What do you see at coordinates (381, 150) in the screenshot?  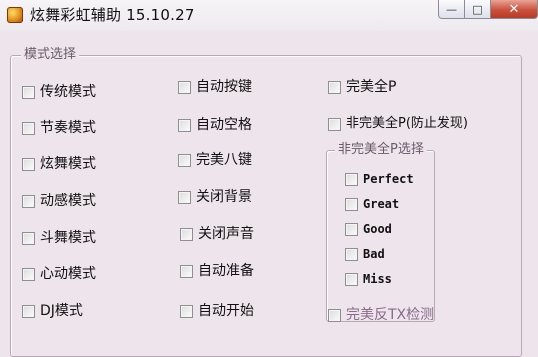 I see `imperfect-all-p-legend: 非完美全P选择` at bounding box center [381, 150].